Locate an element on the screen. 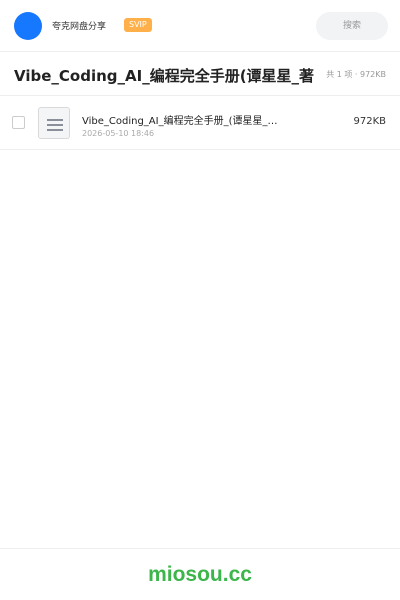 This screenshot has width=400, height=600. file-size: 972KB is located at coordinates (369, 121).